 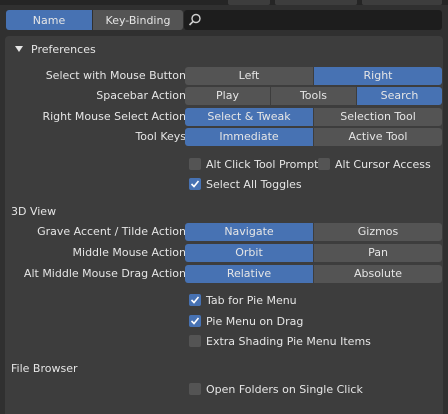 I want to click on extra-shading-pie-checkbox: Extra Shading Pie Menu Items, so click(x=280, y=341).